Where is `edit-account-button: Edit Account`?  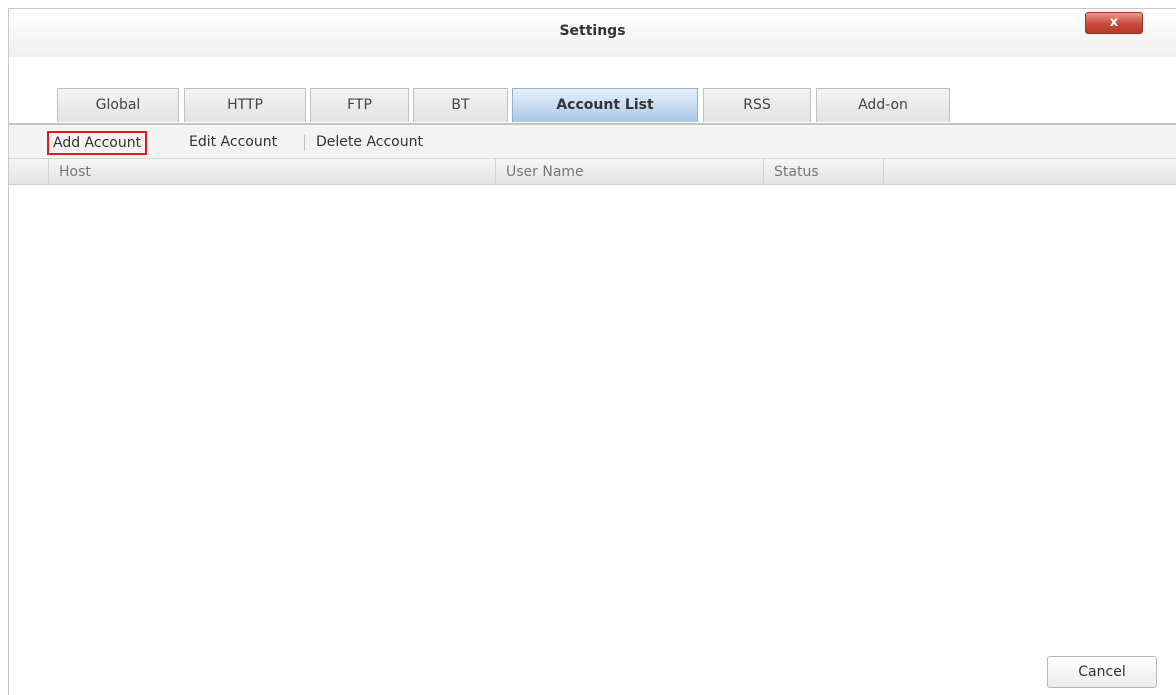
edit-account-button: Edit Account is located at coordinates (233, 143).